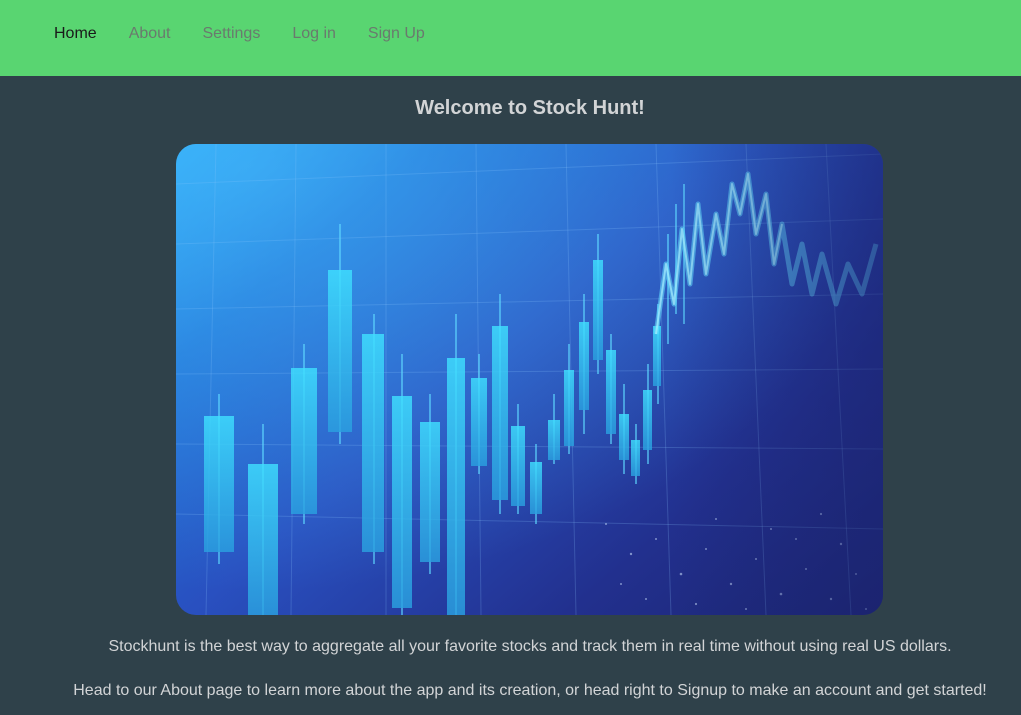  Describe the element at coordinates (314, 34) in the screenshot. I see `nav-login-link: Log in` at that location.